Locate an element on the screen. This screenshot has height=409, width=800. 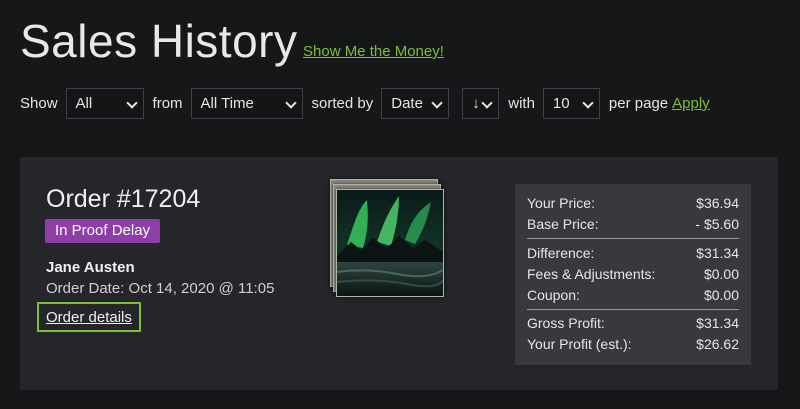
show-select-value: All is located at coordinates (84, 103).